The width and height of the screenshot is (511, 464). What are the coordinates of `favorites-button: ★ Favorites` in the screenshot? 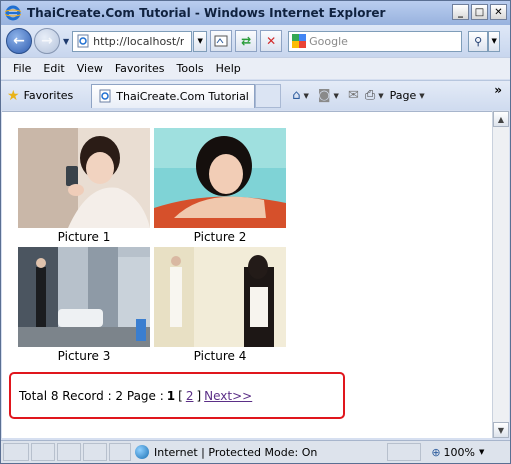 It's located at (40, 96).